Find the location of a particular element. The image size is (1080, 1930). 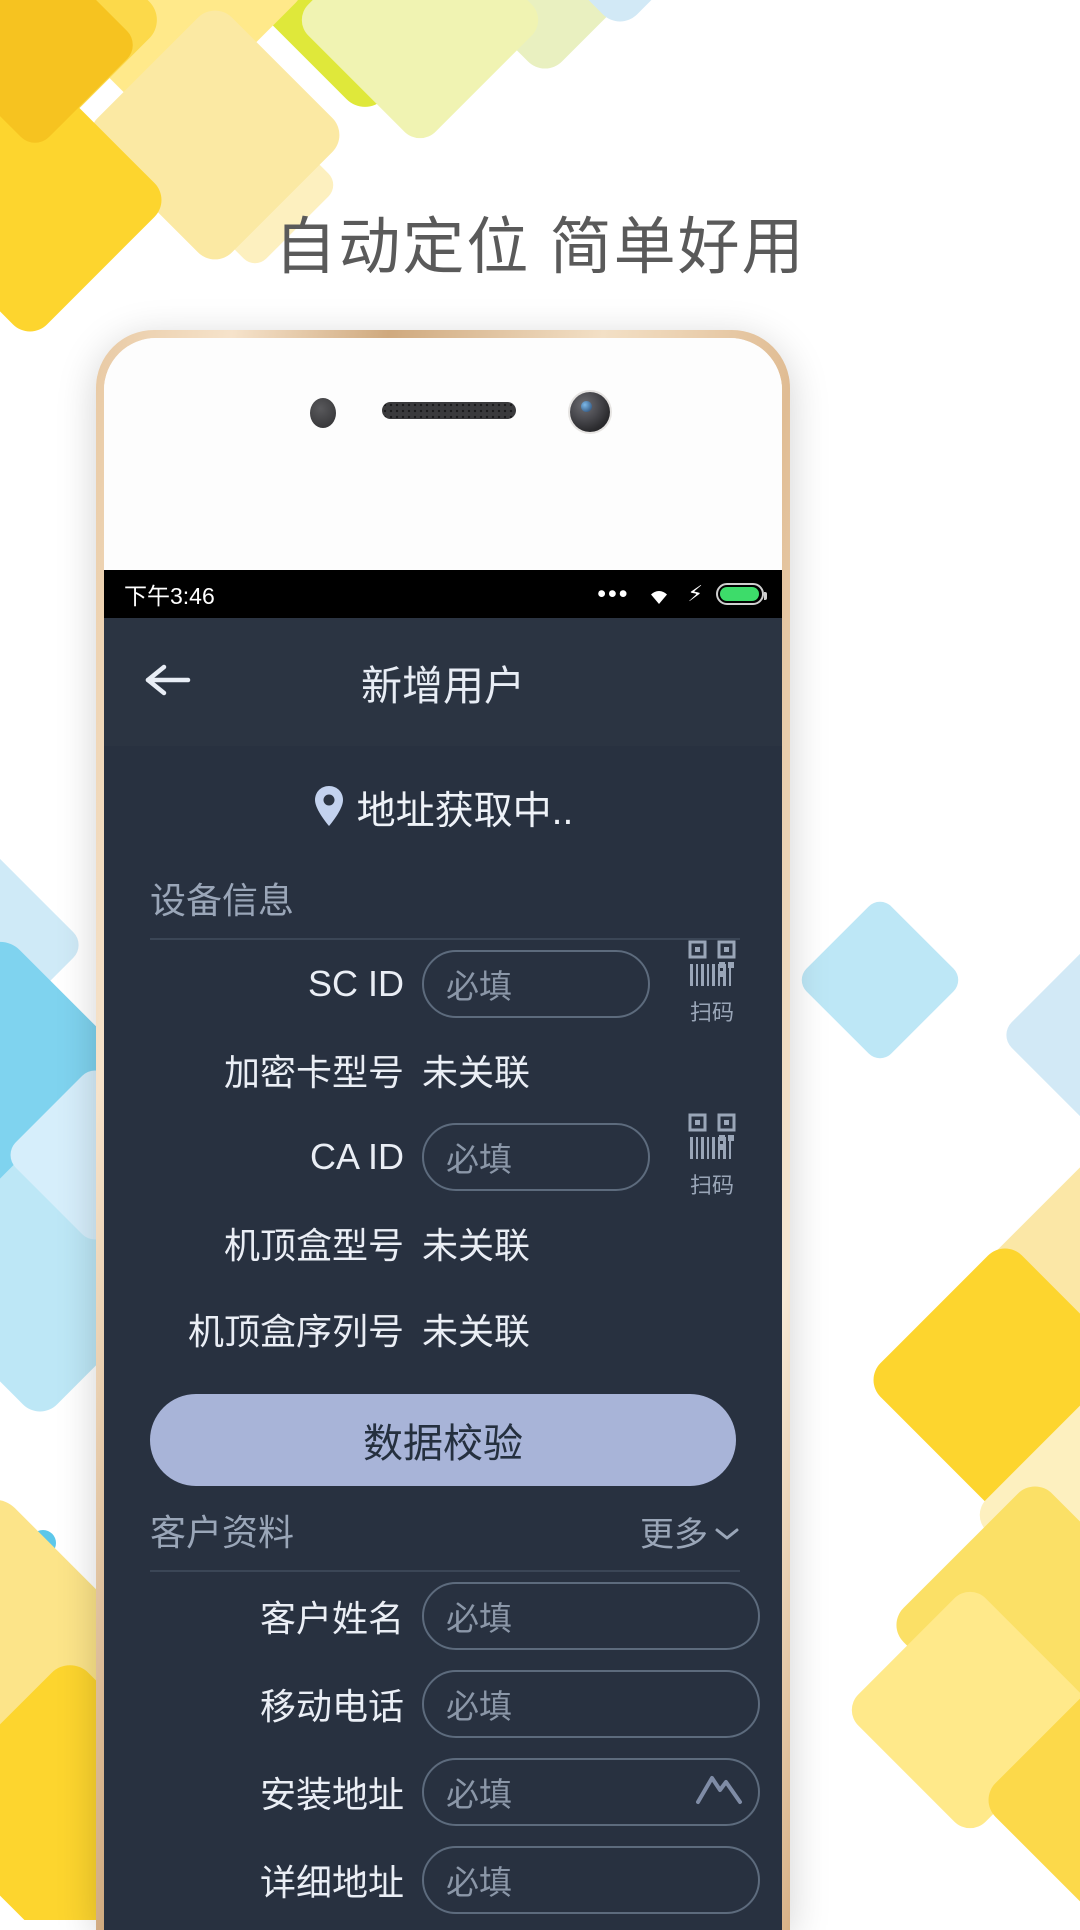

battery-icon is located at coordinates (741, 594).